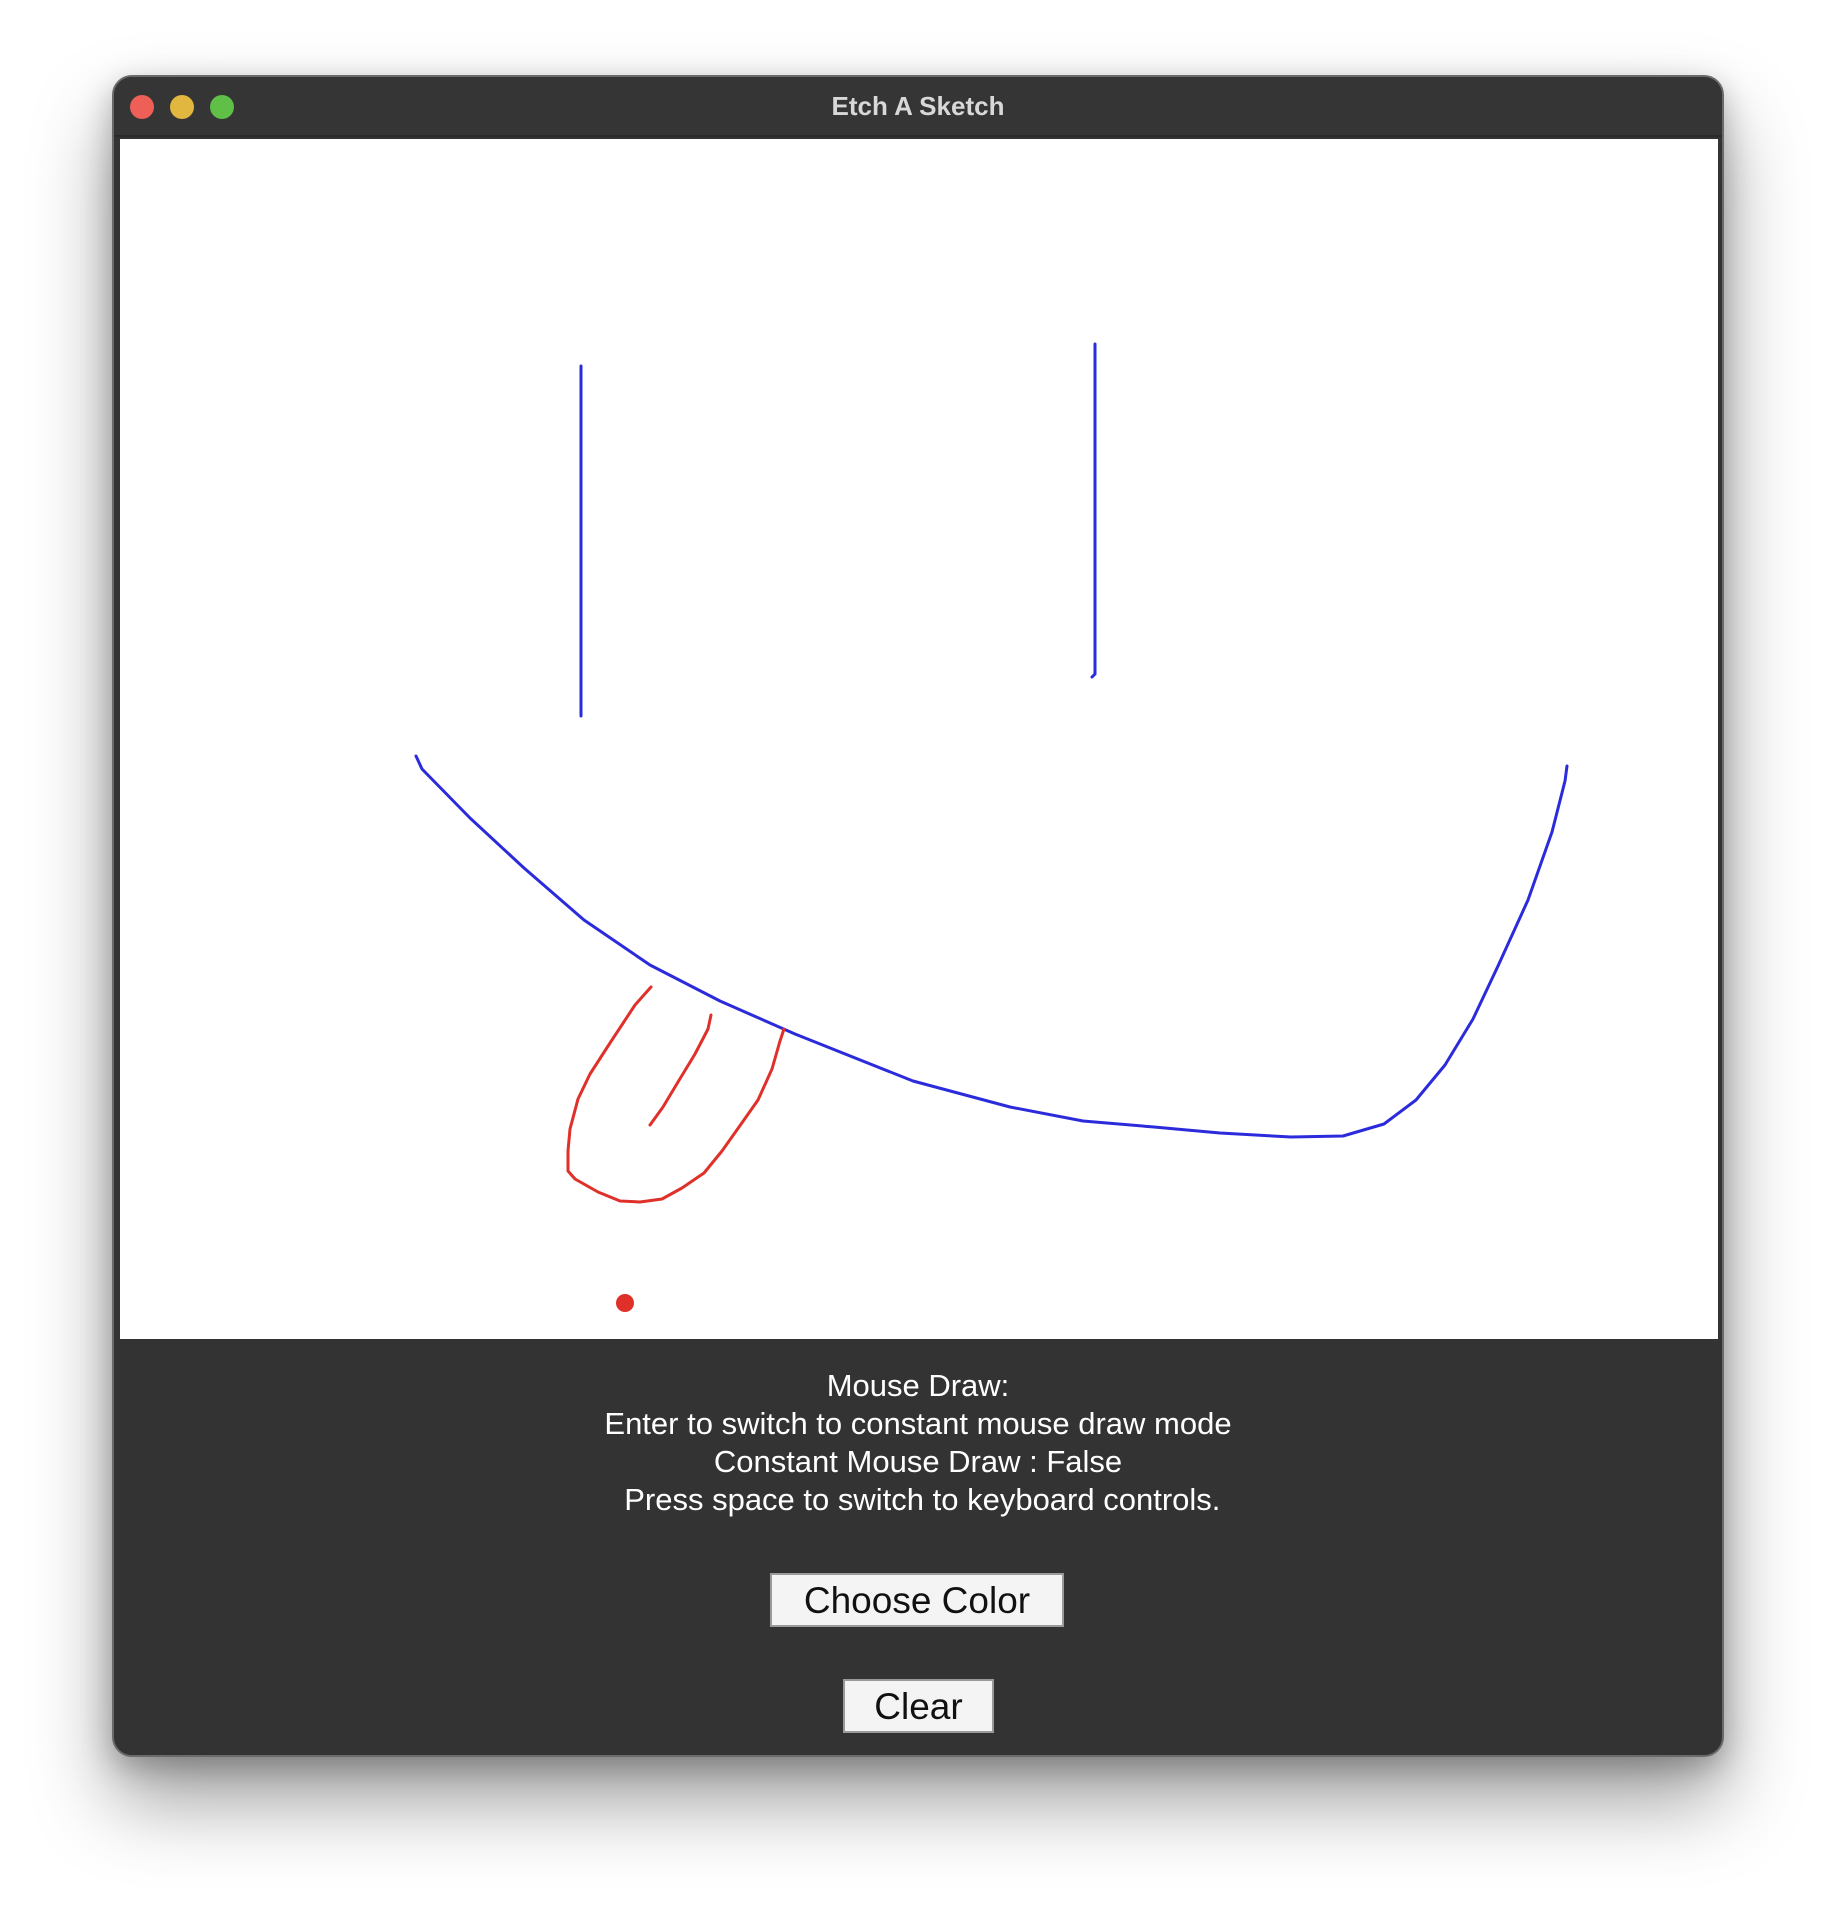  I want to click on blue-stroke-right-eye, so click(1093, 510).